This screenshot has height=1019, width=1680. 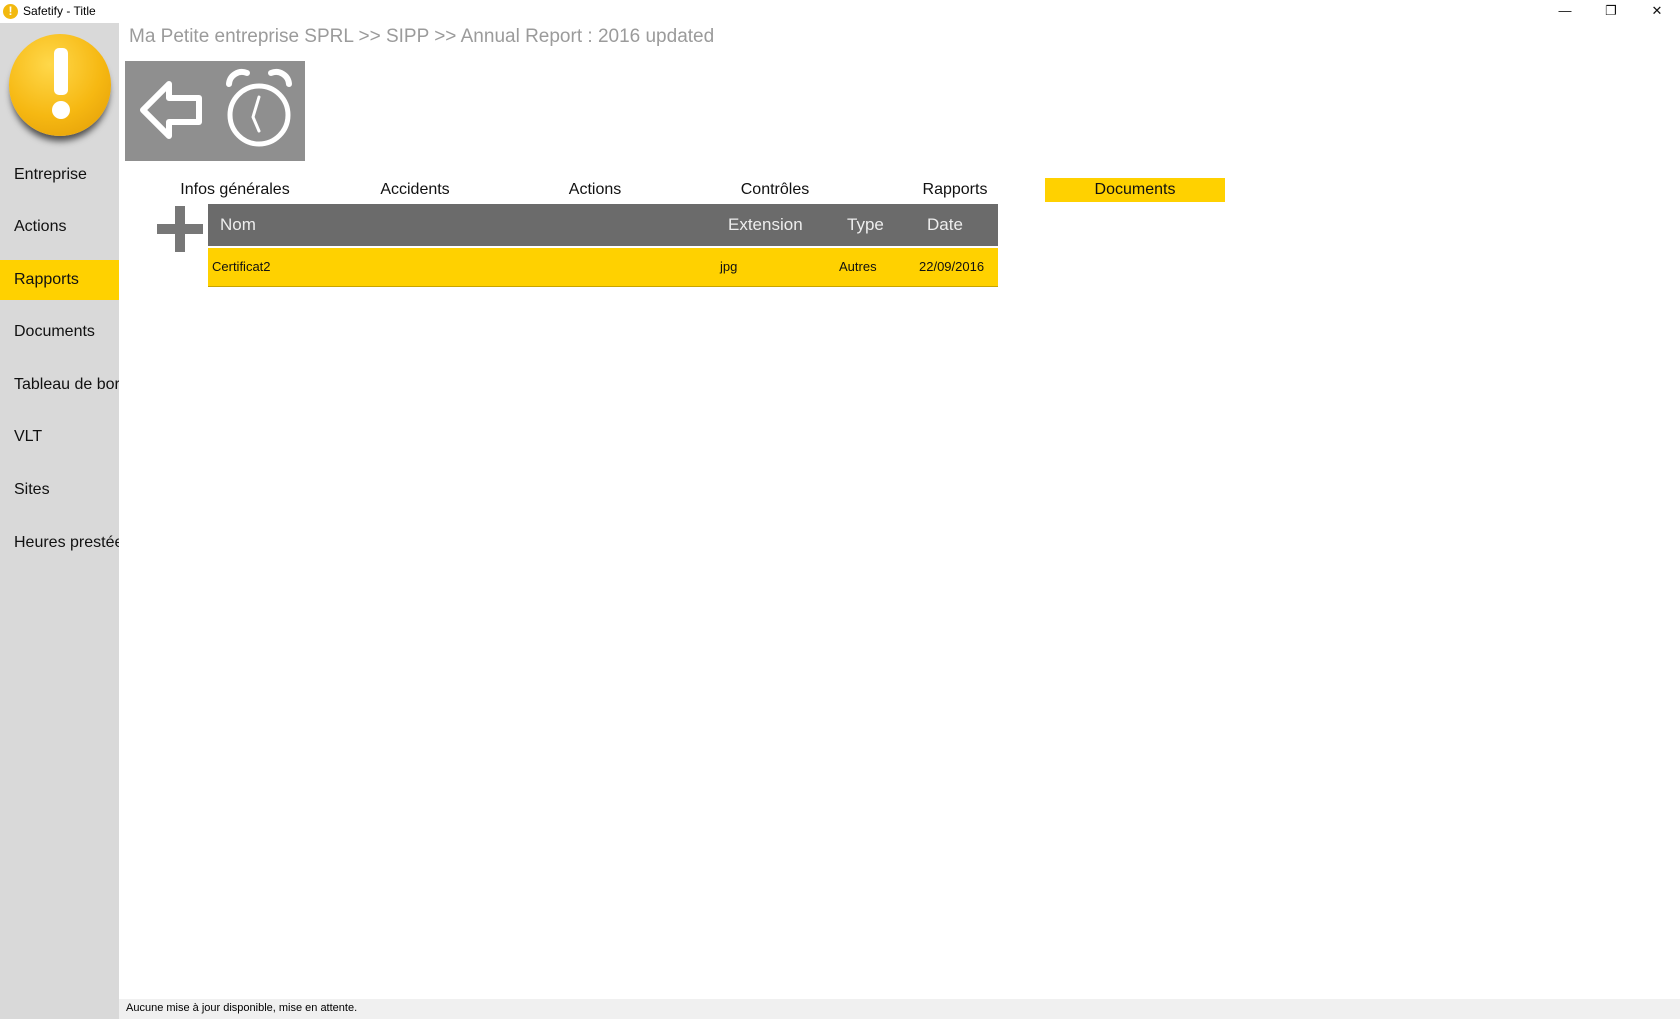 I want to click on close-button: ✕, so click(x=1657, y=11).